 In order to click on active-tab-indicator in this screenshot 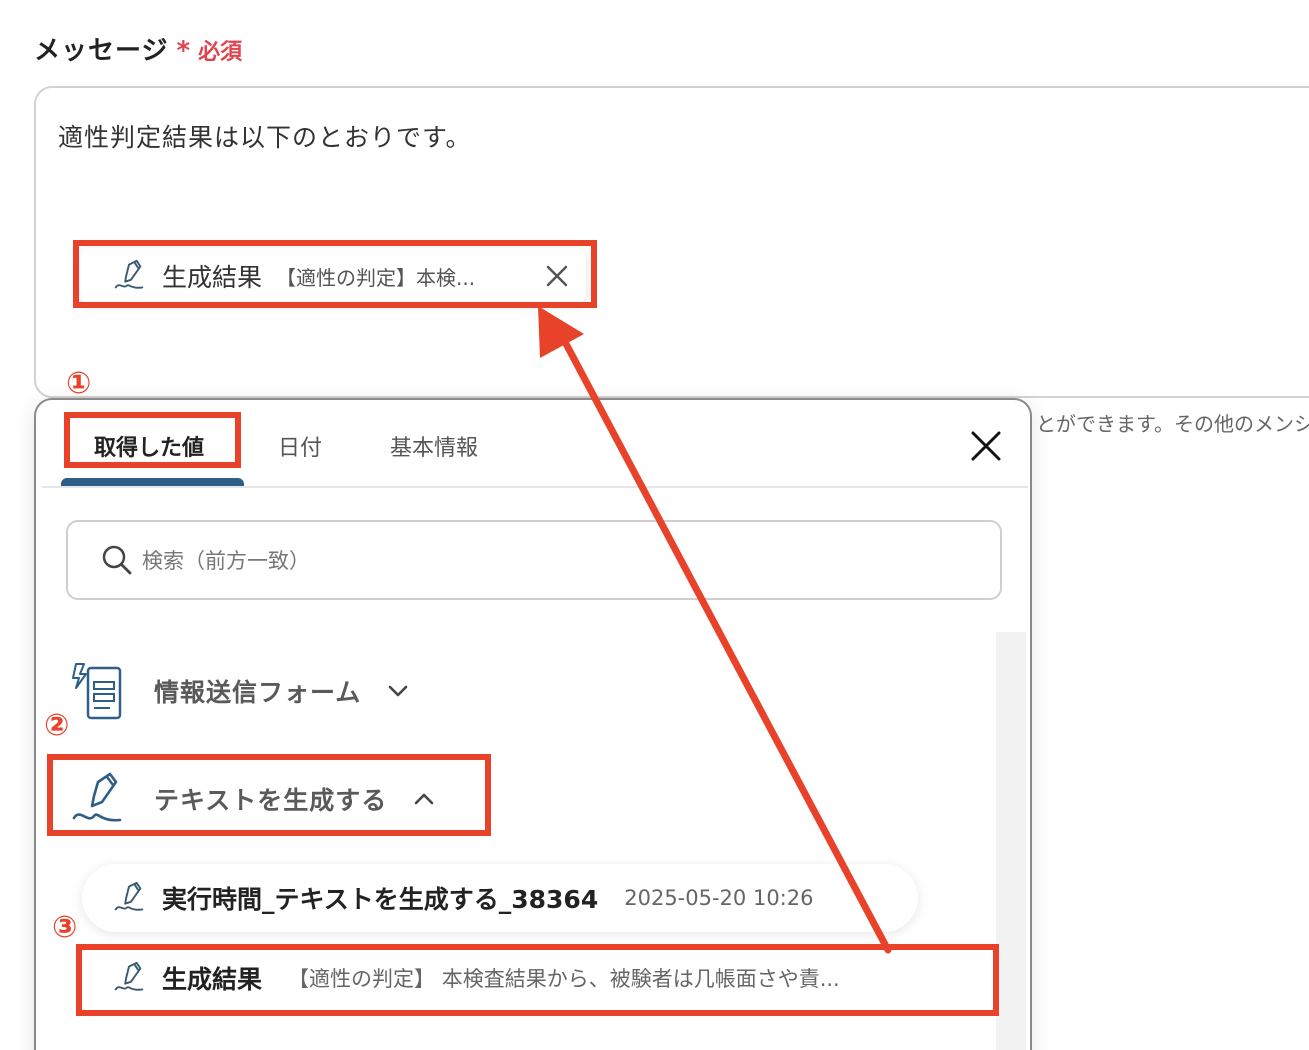, I will do `click(152, 482)`.